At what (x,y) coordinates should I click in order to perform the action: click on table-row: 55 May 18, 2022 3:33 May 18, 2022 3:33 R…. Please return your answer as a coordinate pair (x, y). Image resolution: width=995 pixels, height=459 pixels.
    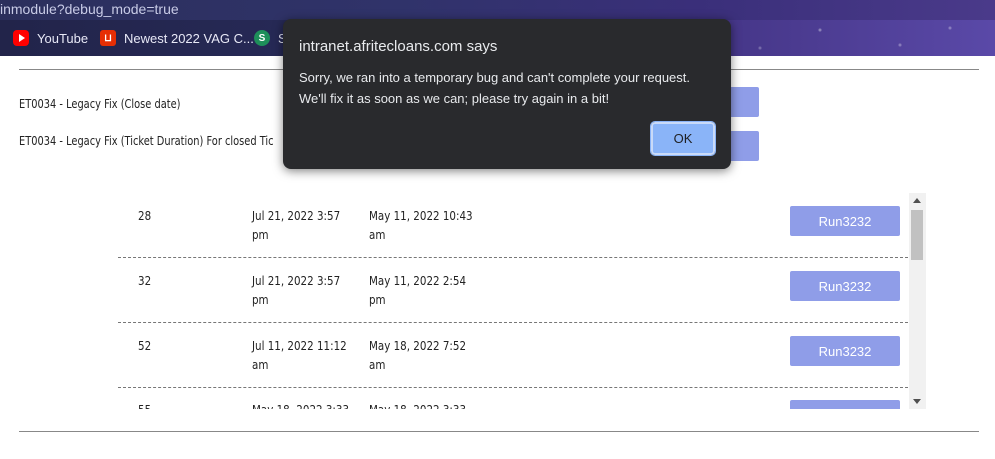
    Looking at the image, I should click on (513, 398).